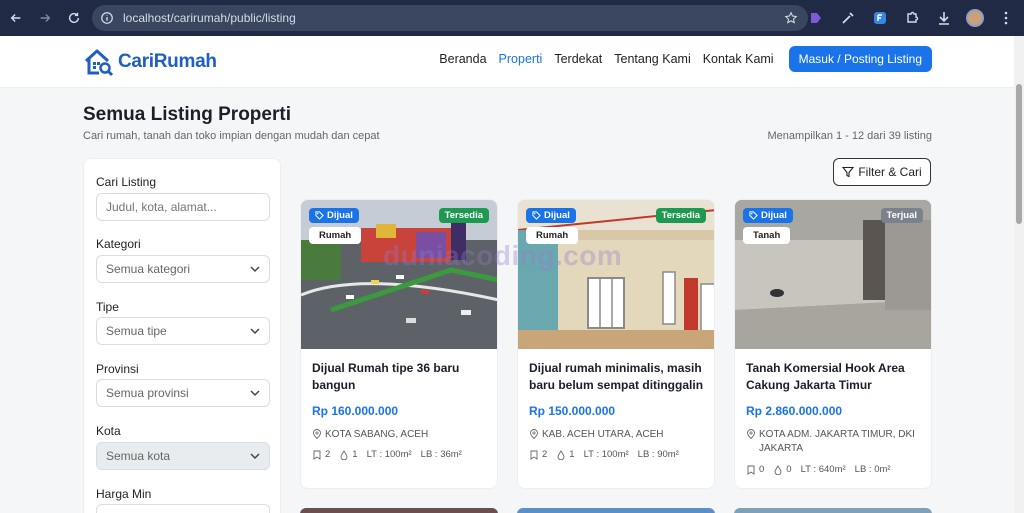  I want to click on category-select: Semua kategori, so click(183, 269).